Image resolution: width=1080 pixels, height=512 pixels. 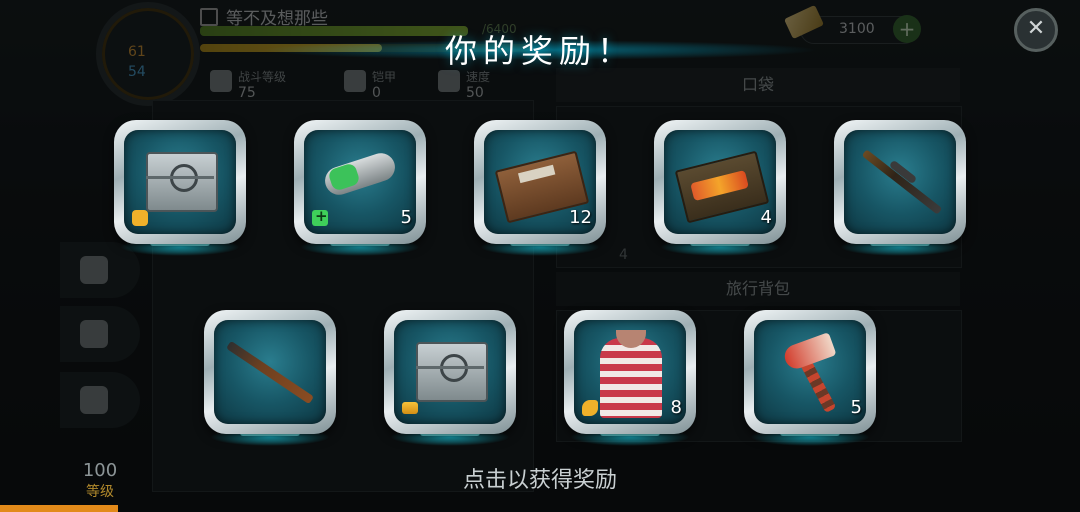 I want to click on stat-label: 铠甲, so click(x=384, y=77).